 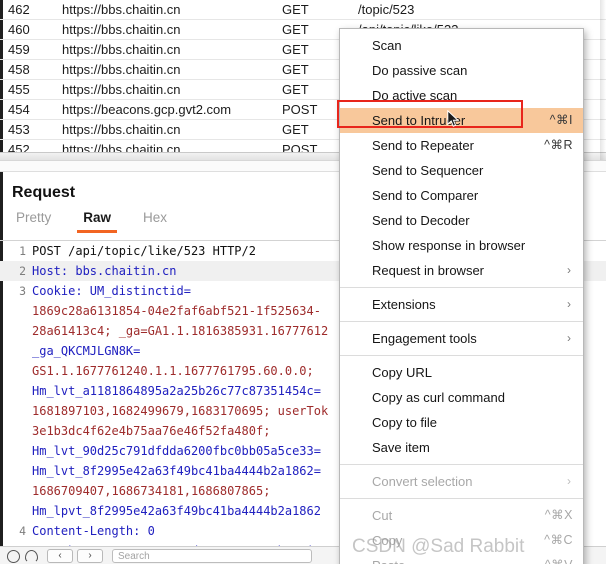 I want to click on menu-item-copy-url: Copy URL, so click(x=461, y=372).